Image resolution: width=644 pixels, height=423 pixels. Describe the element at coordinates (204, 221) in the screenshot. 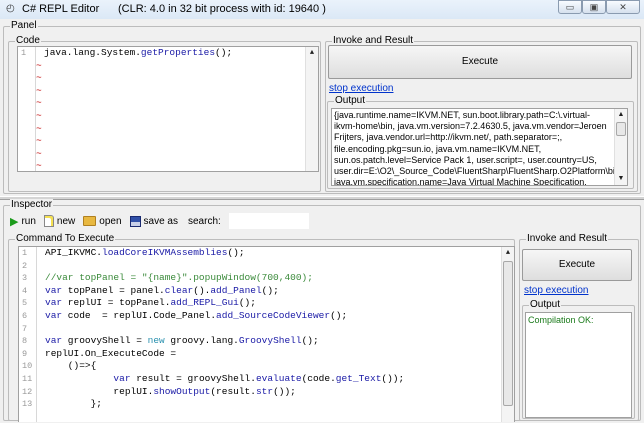

I see `search-label: search:` at that location.